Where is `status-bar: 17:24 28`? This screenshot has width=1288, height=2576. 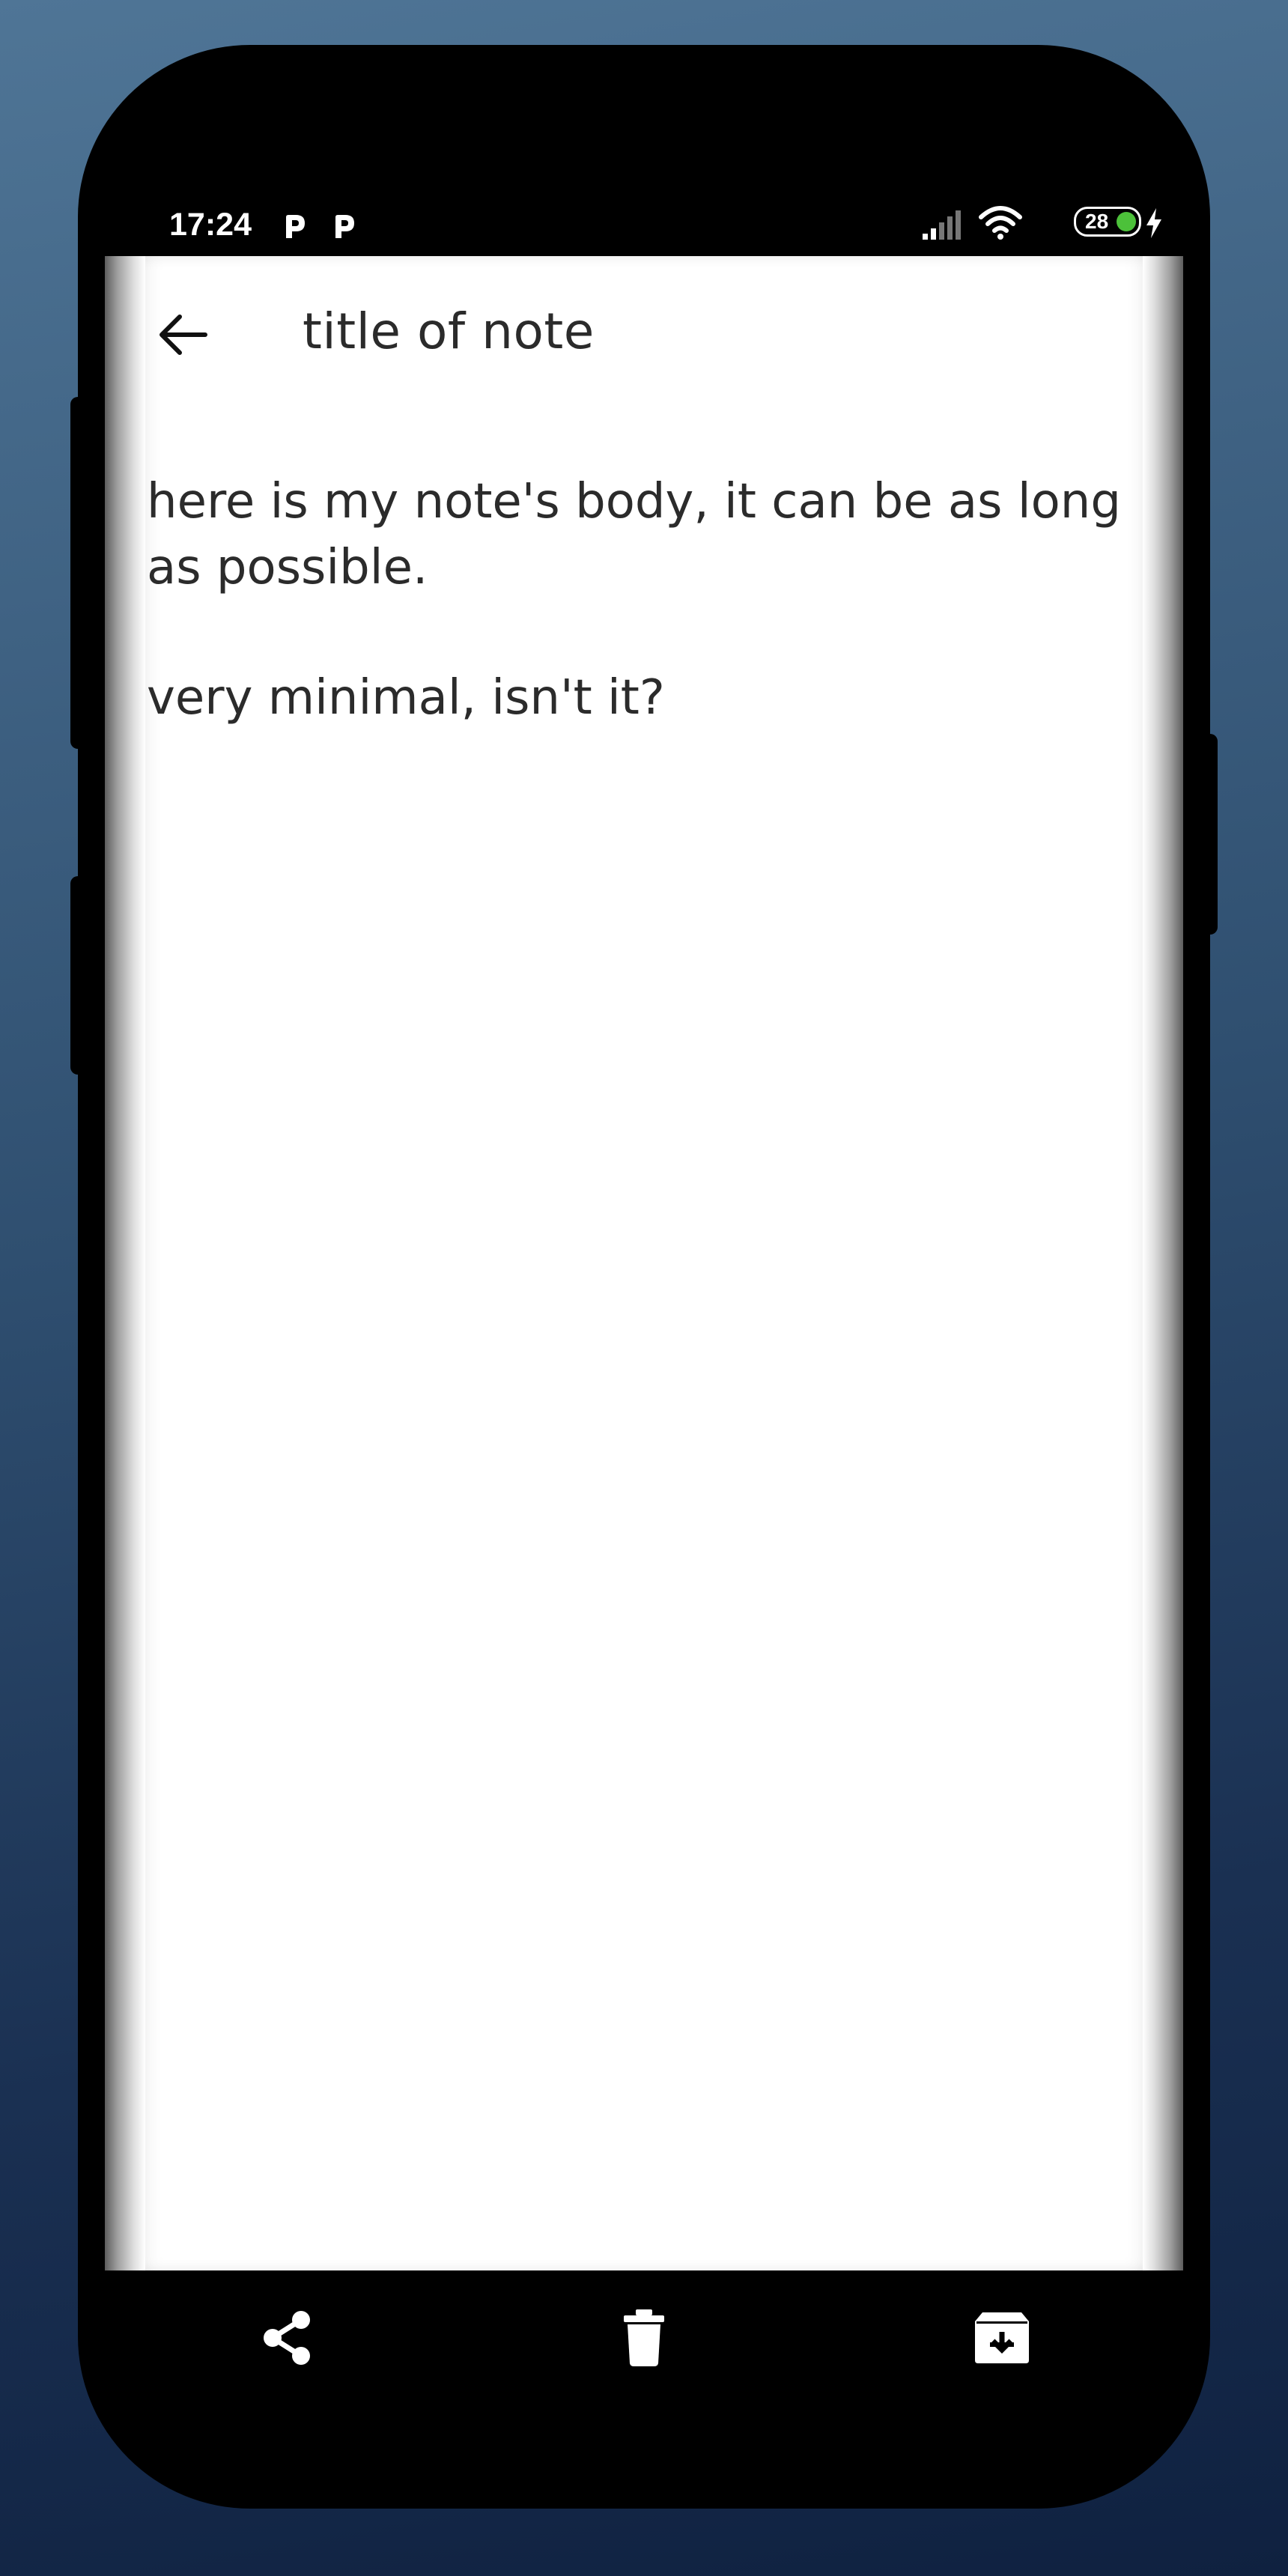
status-bar: 17:24 28 is located at coordinates (644, 228).